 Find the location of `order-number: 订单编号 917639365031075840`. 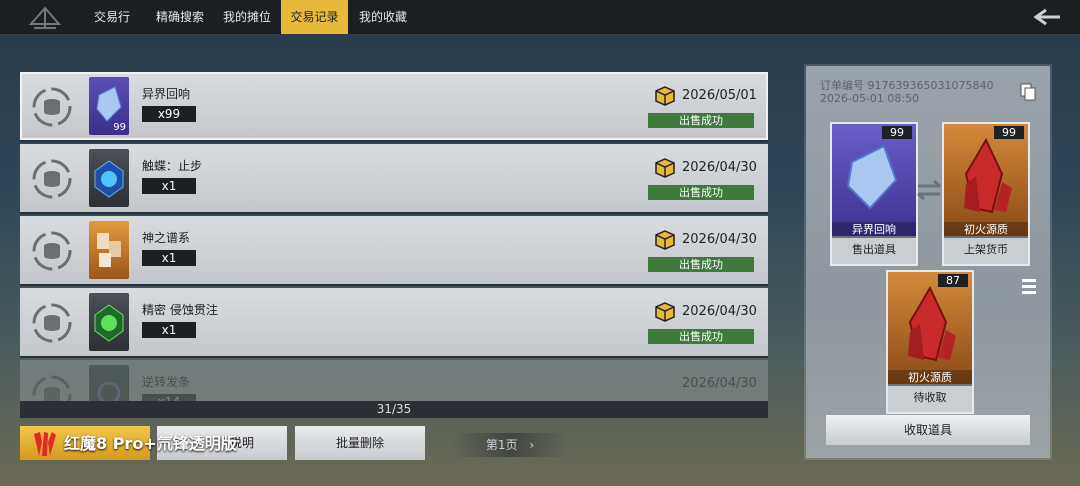

order-number: 订单编号 917639365031075840 is located at coordinates (907, 85).